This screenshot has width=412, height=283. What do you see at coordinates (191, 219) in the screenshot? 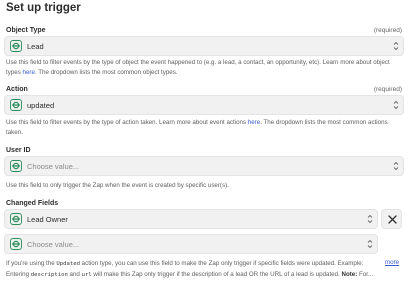
I see `changed-fields-select-1: Lead Owner` at bounding box center [191, 219].